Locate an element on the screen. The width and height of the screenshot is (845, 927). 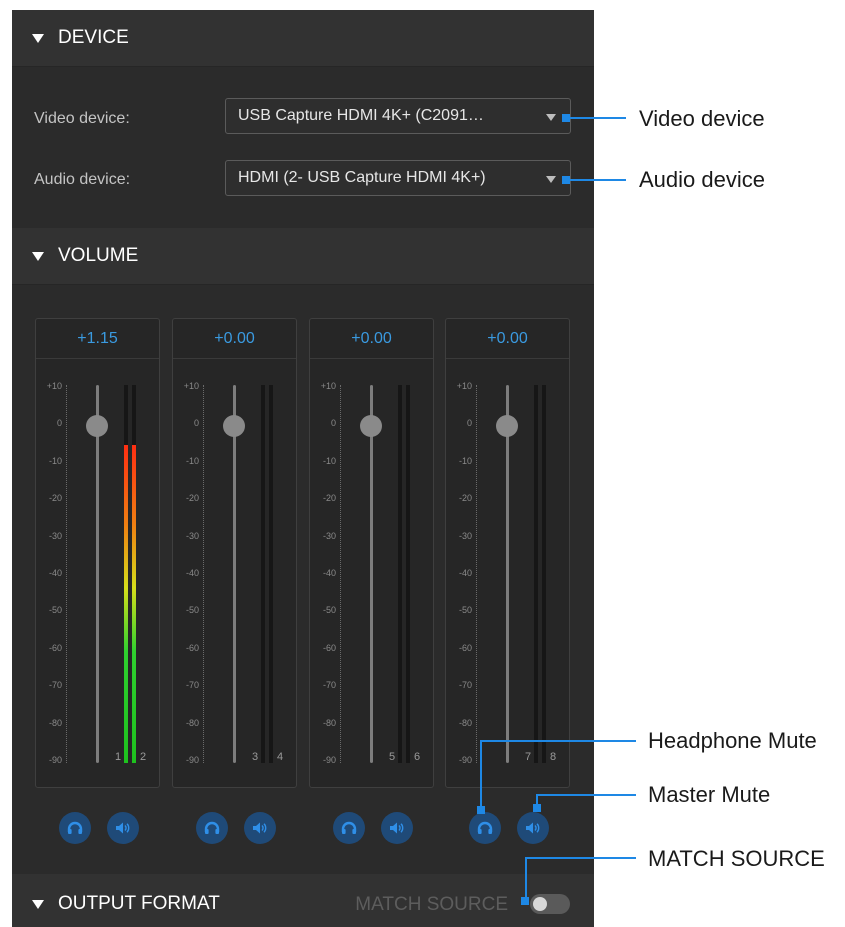
channel-number-right: 8 is located at coordinates (553, 757).